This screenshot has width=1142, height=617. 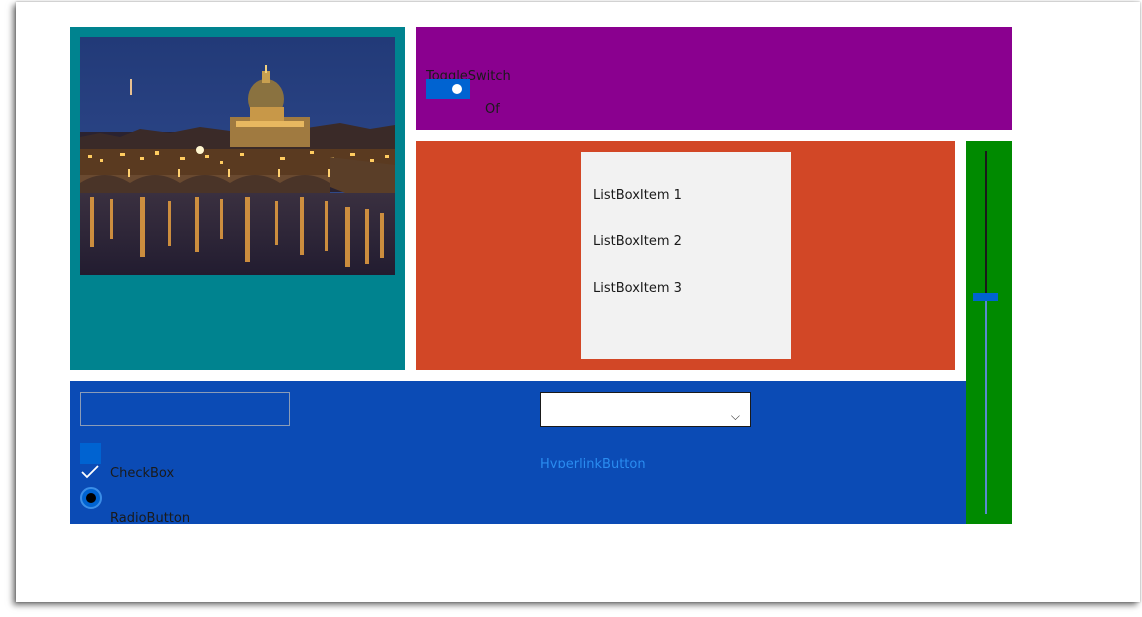 What do you see at coordinates (593, 462) in the screenshot?
I see `hyperlink-button: HyperlinkButton` at bounding box center [593, 462].